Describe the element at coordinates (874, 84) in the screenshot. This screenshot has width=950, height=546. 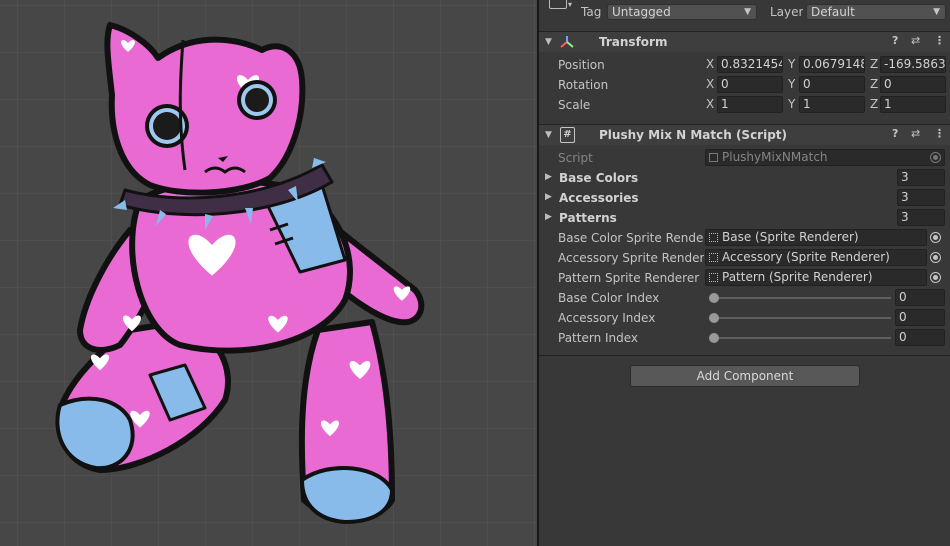
I see `rotation-z-axis-label: Z` at that location.